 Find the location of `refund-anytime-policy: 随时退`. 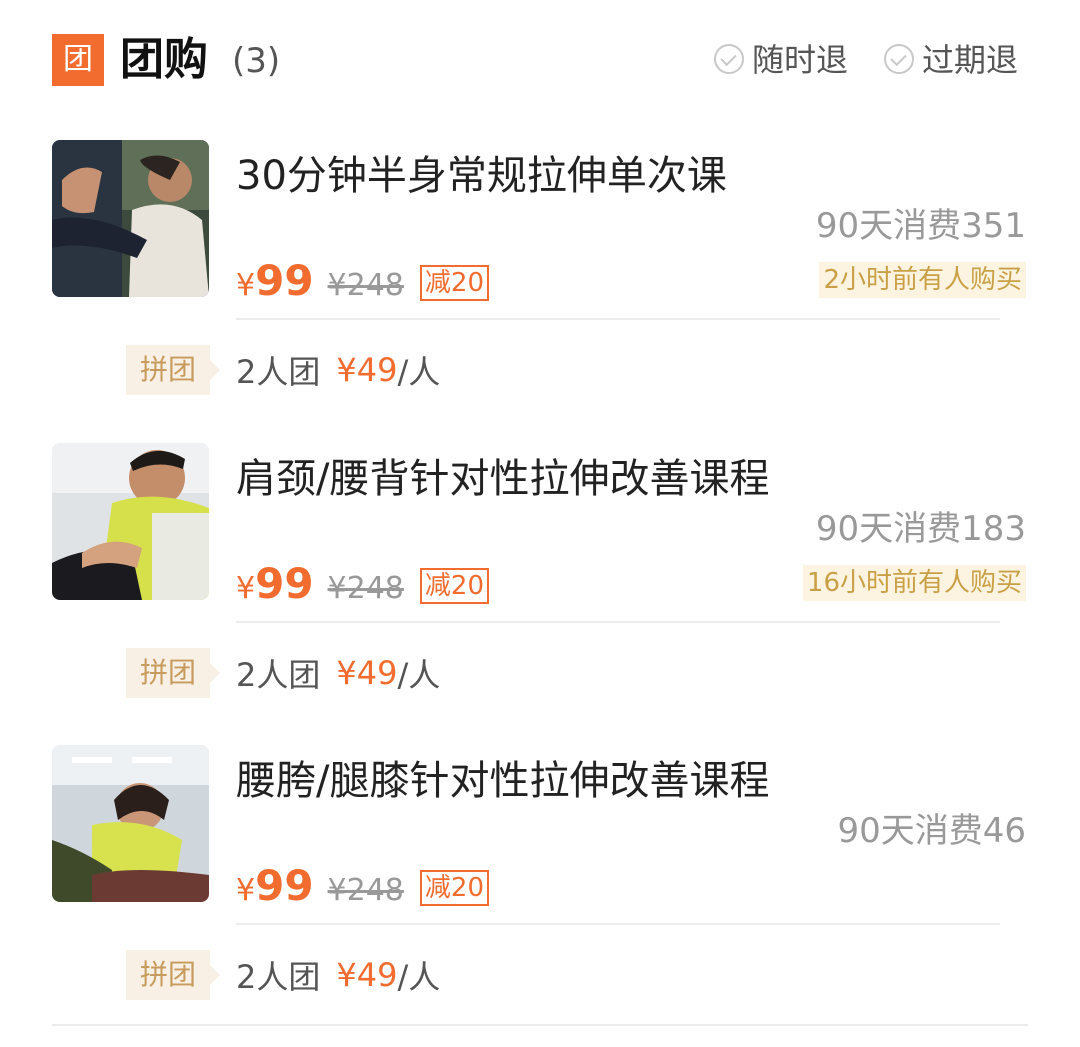

refund-anytime-policy: 随时退 is located at coordinates (781, 60).